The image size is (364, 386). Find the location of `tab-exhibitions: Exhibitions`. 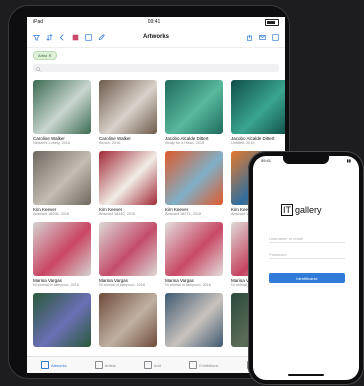

tab-exhibitions: Exhibitions is located at coordinates (203, 365).